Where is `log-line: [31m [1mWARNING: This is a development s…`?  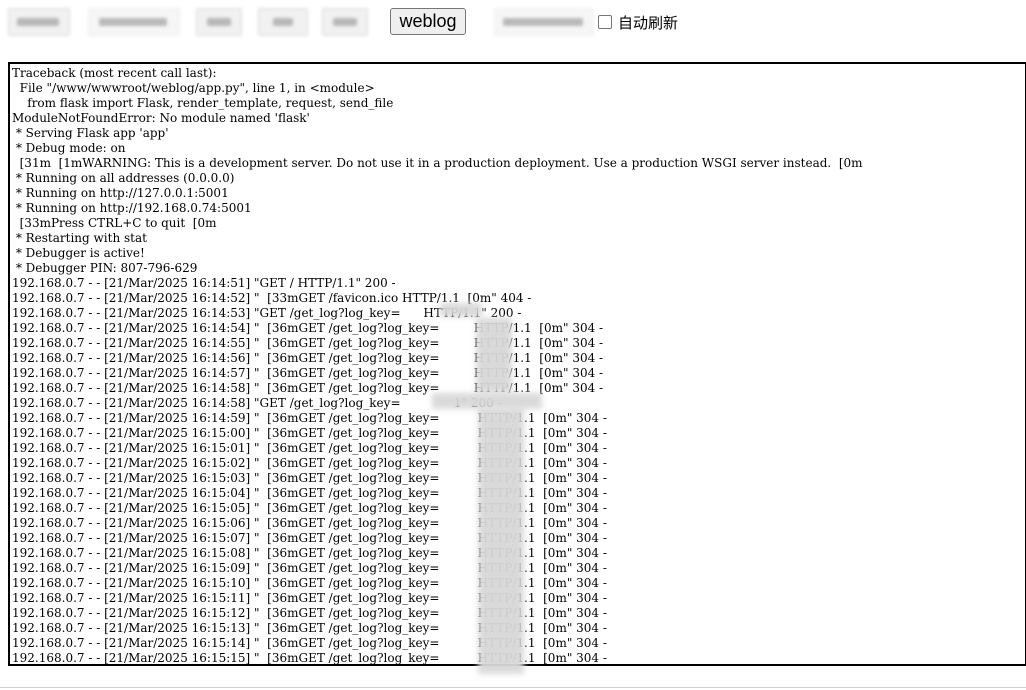
log-line: [31m [1mWARNING: This is a development s… is located at coordinates (437, 163).